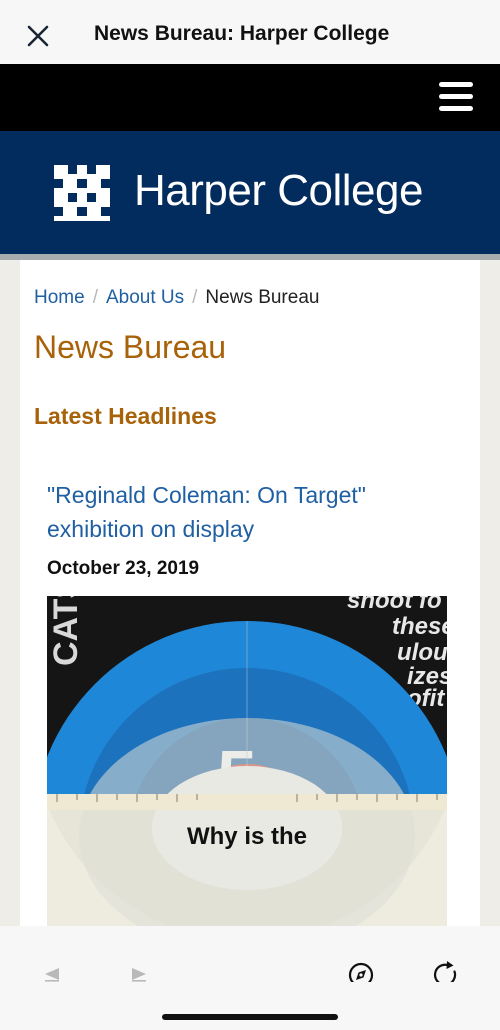  What do you see at coordinates (59, 297) in the screenshot?
I see `breadcrumb-home: Home` at bounding box center [59, 297].